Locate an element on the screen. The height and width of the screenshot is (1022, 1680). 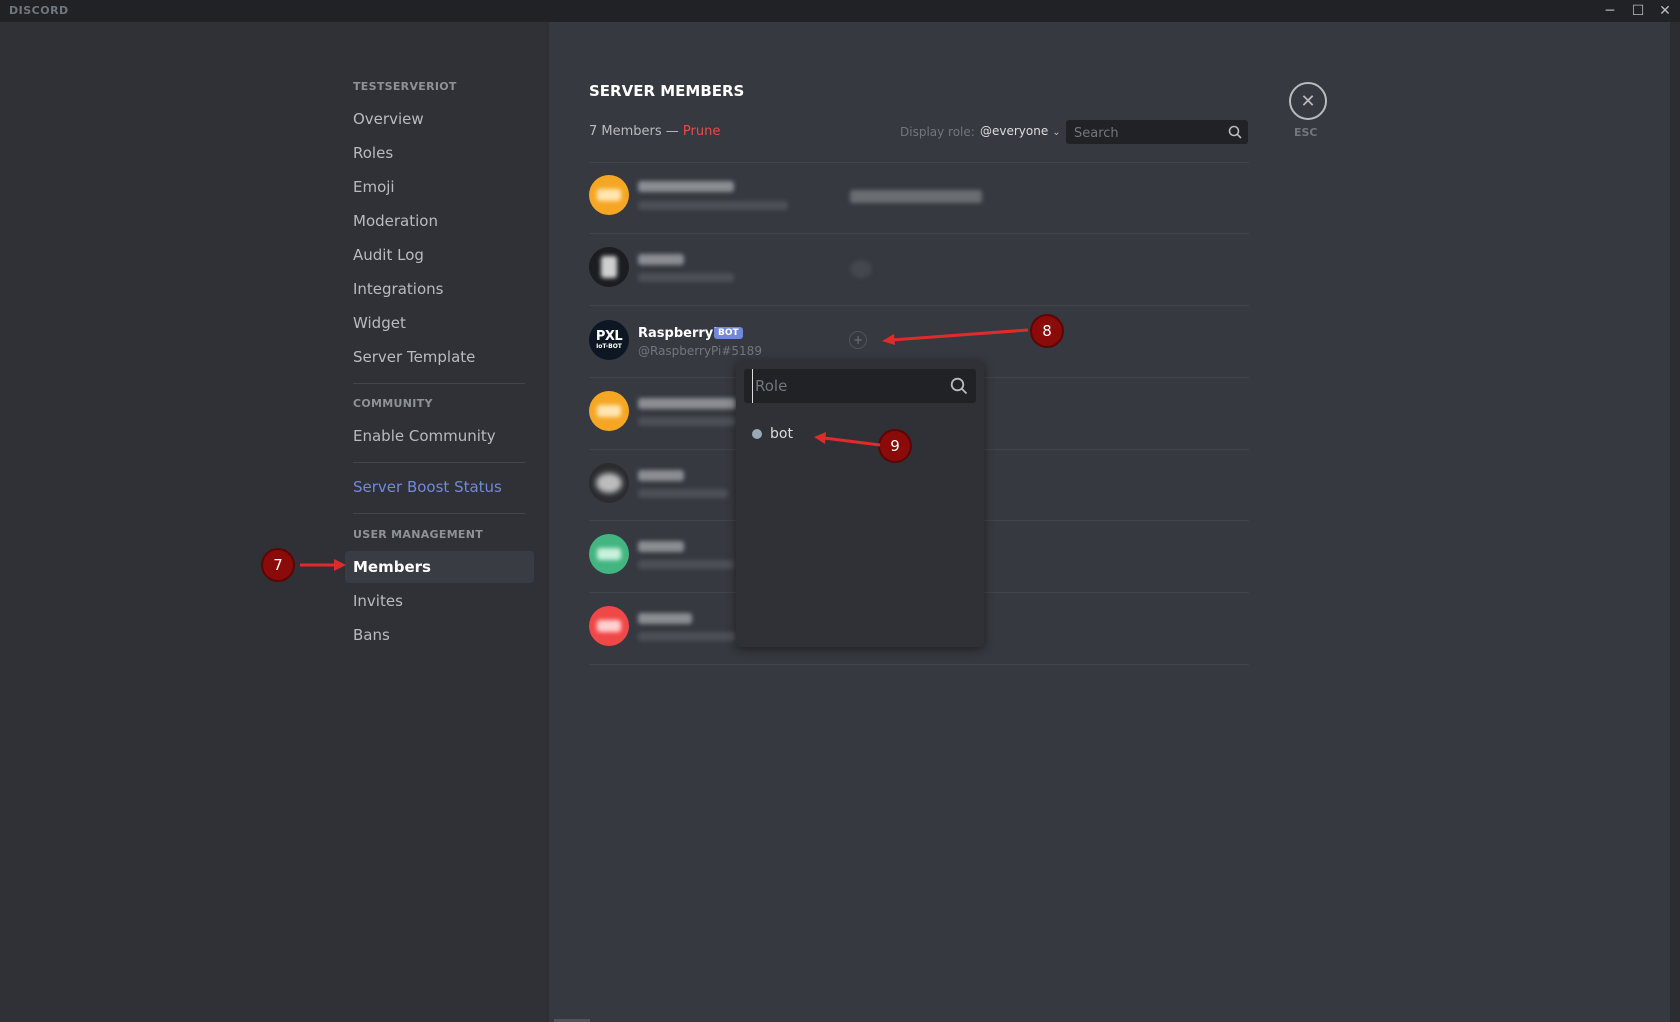
sidebar-item-integrations: Integrations is located at coordinates (439, 289).